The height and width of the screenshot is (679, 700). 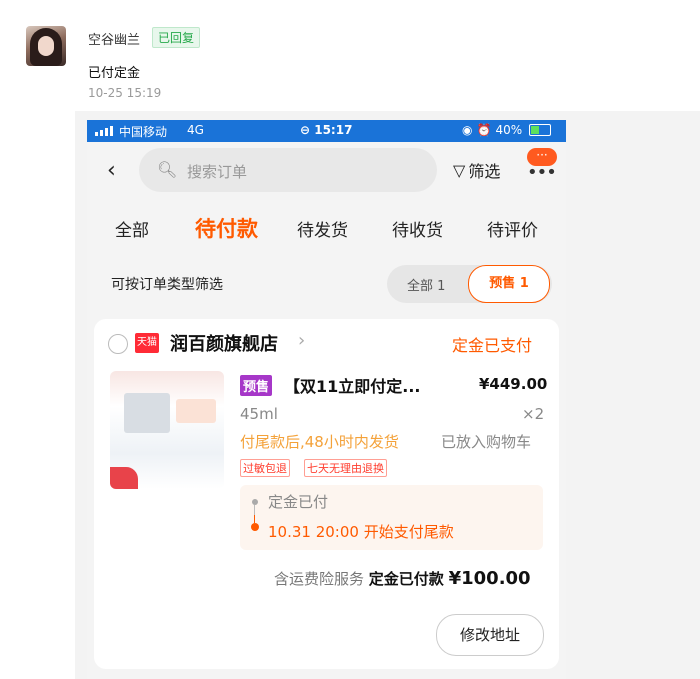 I want to click on search-icon: 🔍︎, so click(x=167, y=169).